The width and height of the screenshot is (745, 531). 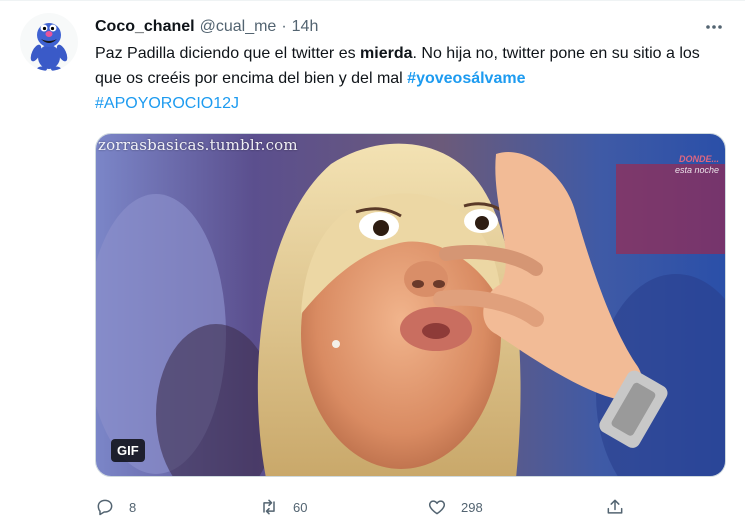 I want to click on like-icon, so click(x=437, y=507).